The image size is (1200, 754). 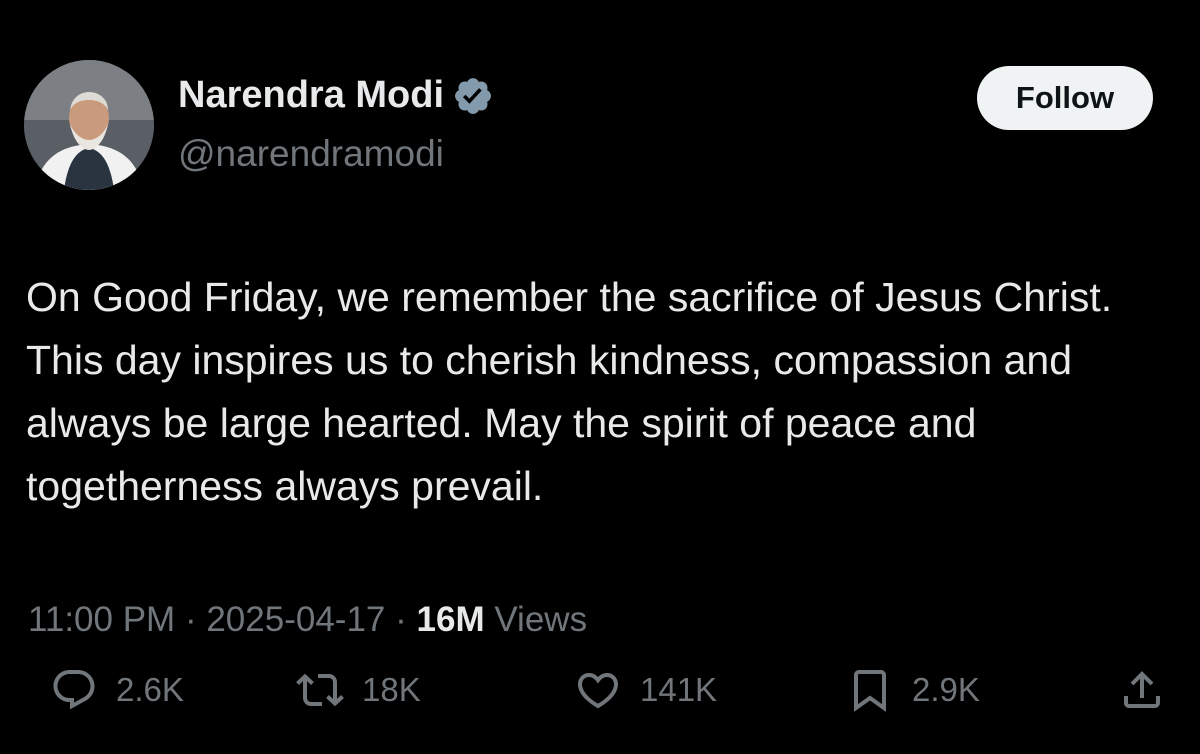 What do you see at coordinates (101, 619) in the screenshot?
I see `tweet-time: 11:00 PM` at bounding box center [101, 619].